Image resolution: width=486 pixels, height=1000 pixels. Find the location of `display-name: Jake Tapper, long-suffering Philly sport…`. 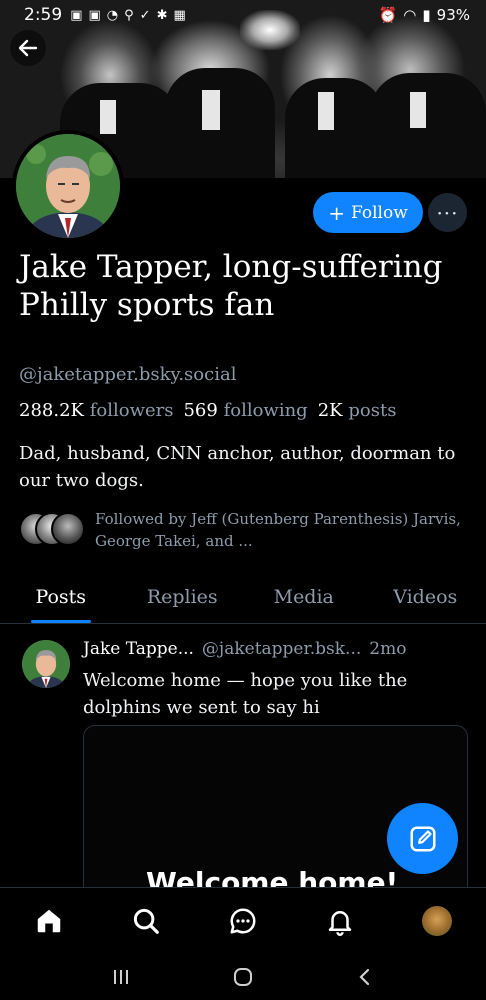

display-name: Jake Tapper, long-suffering Philly sport… is located at coordinates (231, 286).